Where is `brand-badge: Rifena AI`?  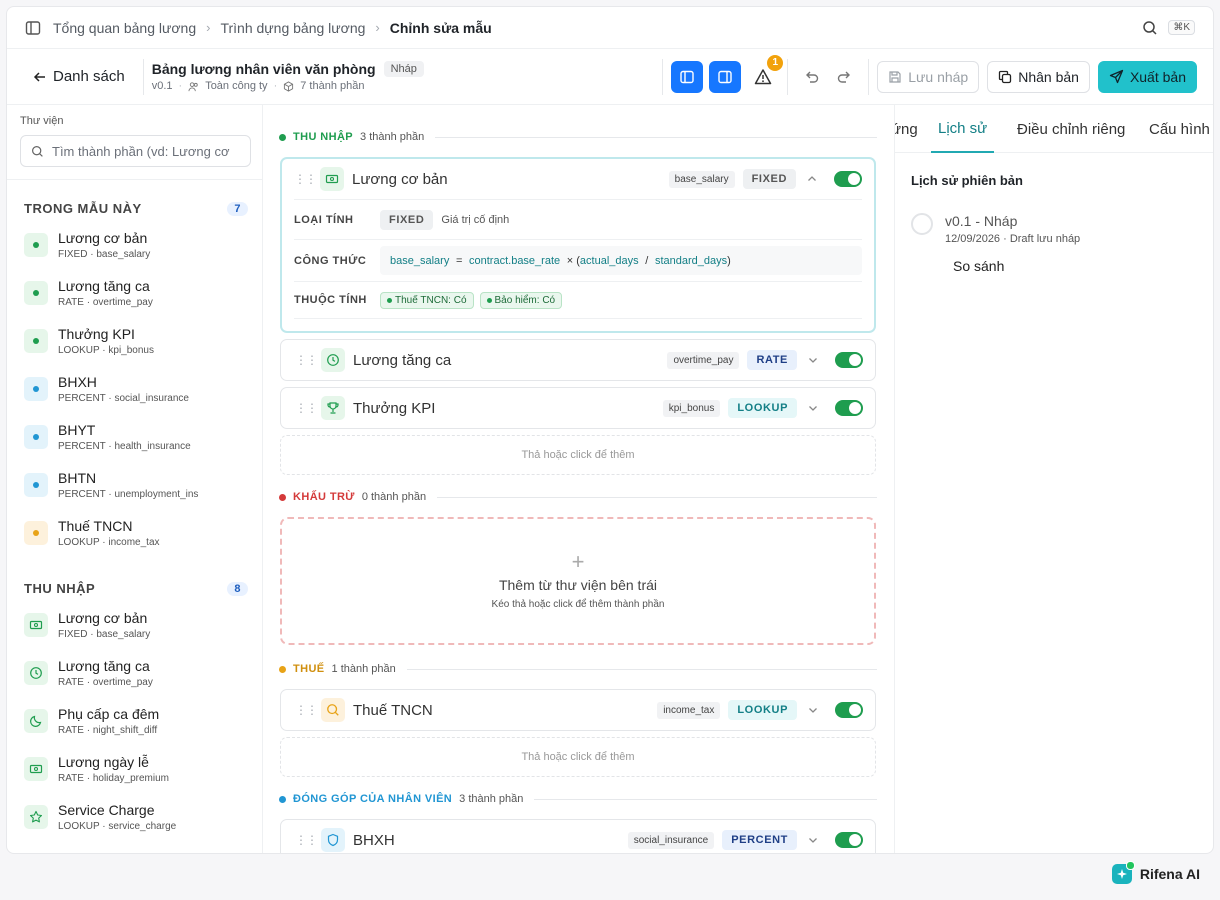 brand-badge: Rifena AI is located at coordinates (1155, 872).